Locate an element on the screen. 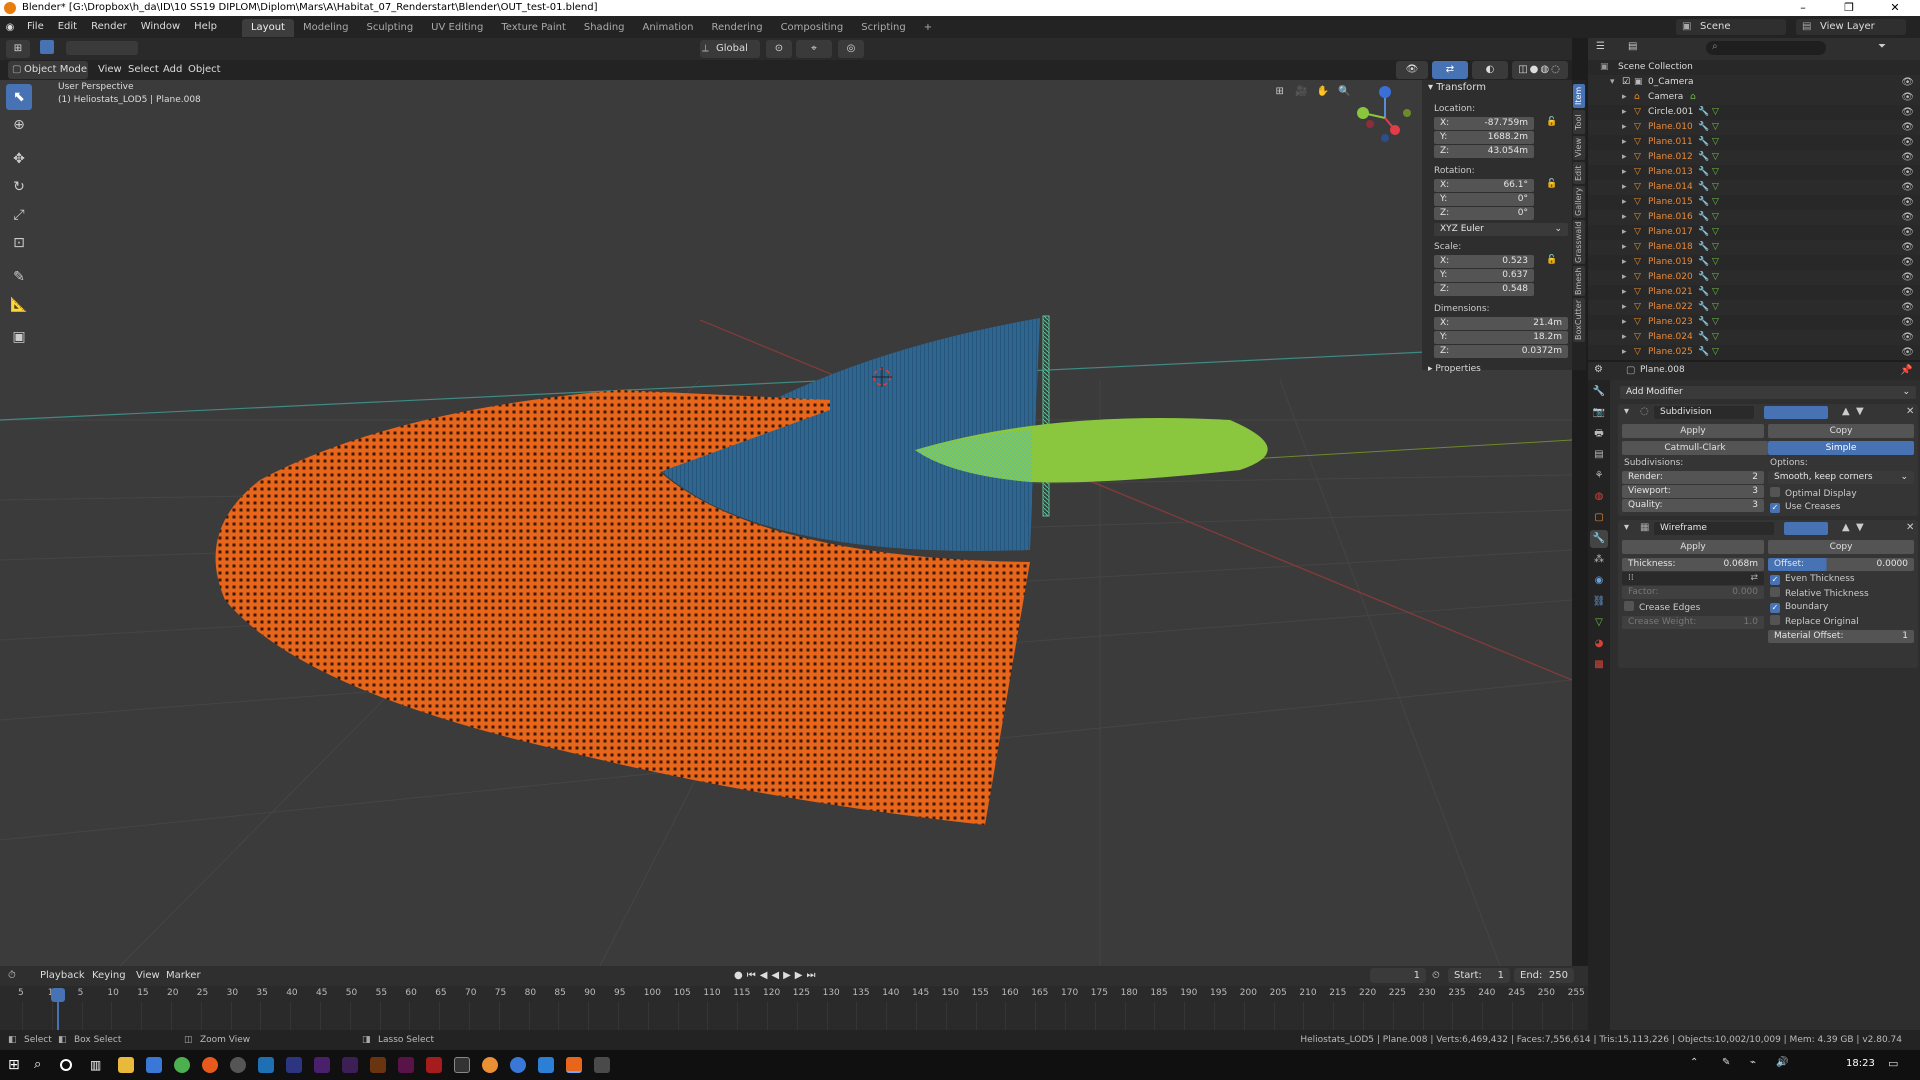  tab-layout: Layout is located at coordinates (267, 28).